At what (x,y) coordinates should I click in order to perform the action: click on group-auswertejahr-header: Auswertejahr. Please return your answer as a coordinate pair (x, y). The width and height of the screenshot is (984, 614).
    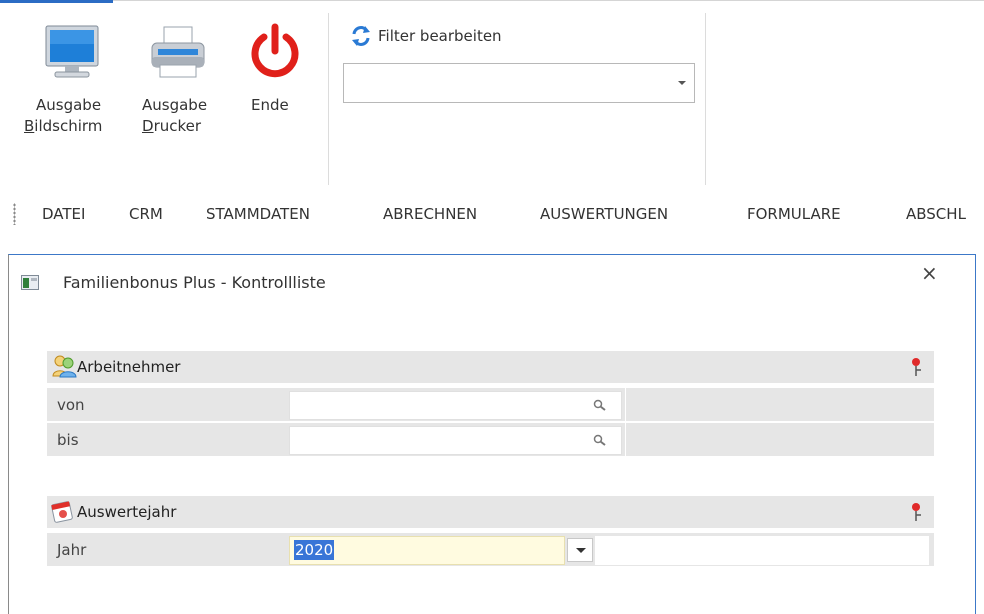
    Looking at the image, I should click on (490, 512).